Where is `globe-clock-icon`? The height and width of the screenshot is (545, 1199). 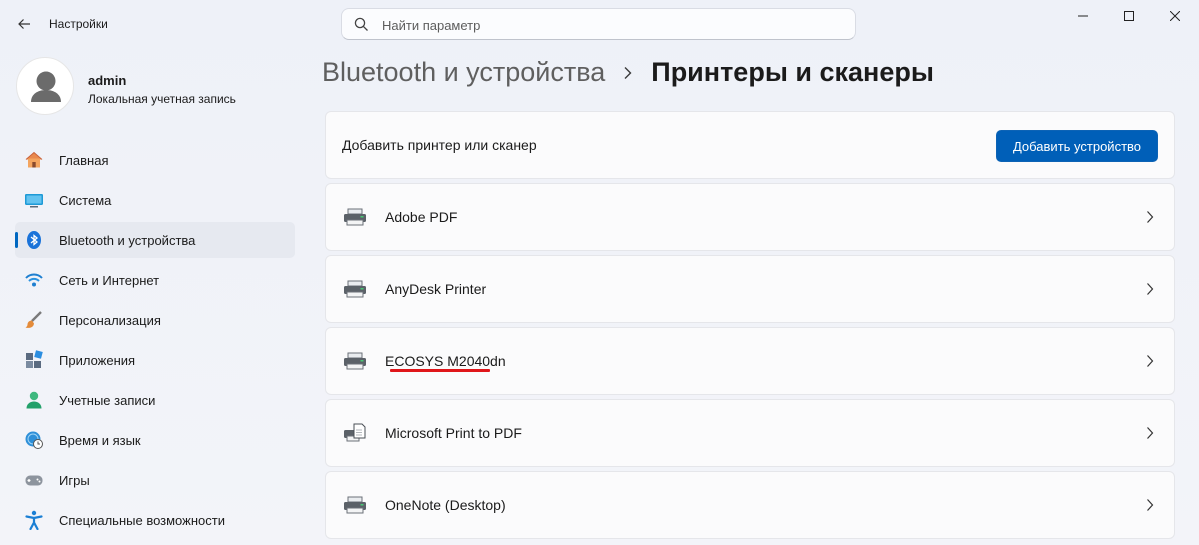
globe-clock-icon is located at coordinates (34, 440).